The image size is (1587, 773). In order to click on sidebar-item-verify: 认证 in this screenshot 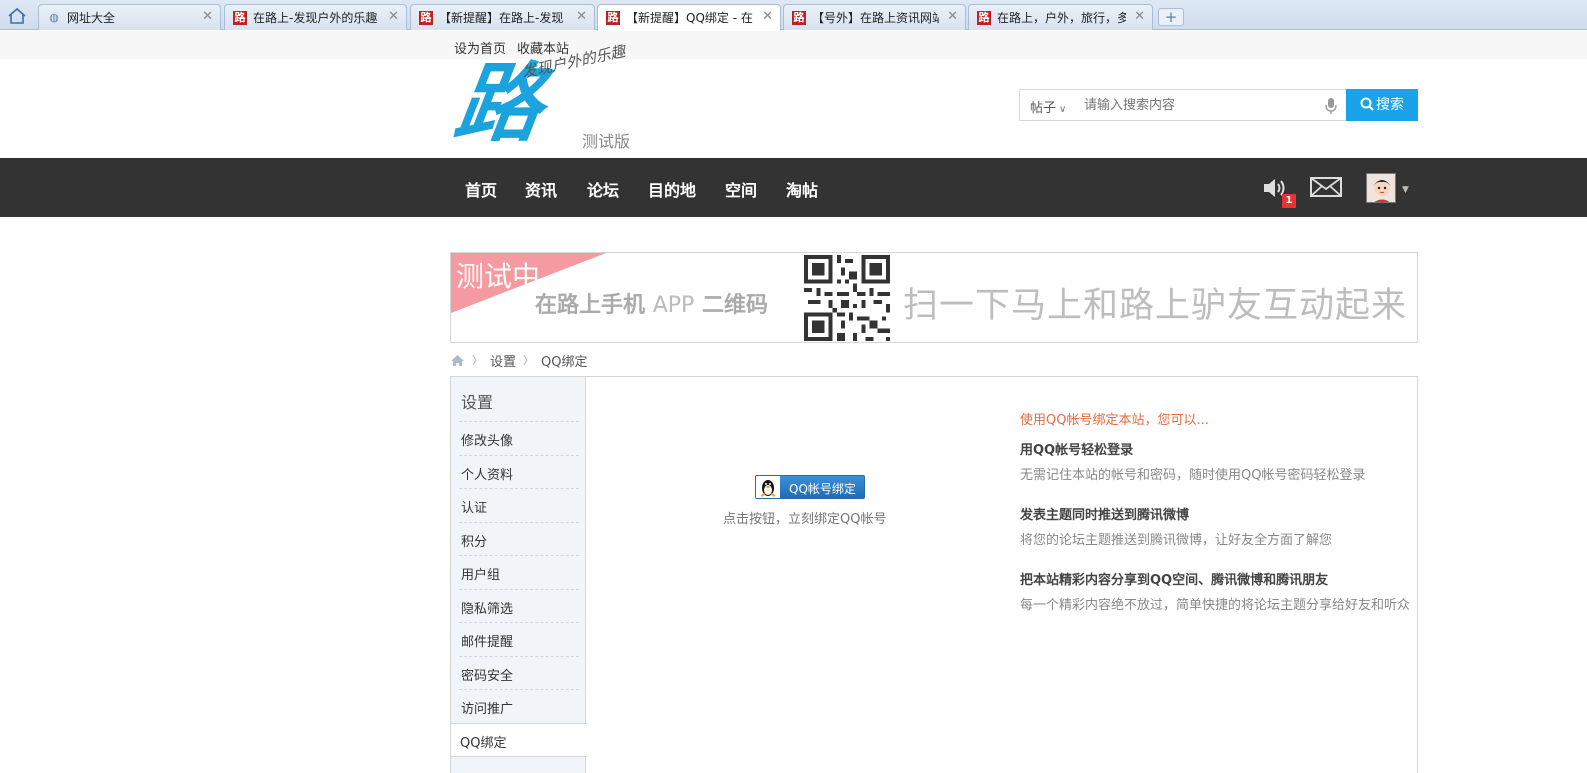, I will do `click(474, 506)`.